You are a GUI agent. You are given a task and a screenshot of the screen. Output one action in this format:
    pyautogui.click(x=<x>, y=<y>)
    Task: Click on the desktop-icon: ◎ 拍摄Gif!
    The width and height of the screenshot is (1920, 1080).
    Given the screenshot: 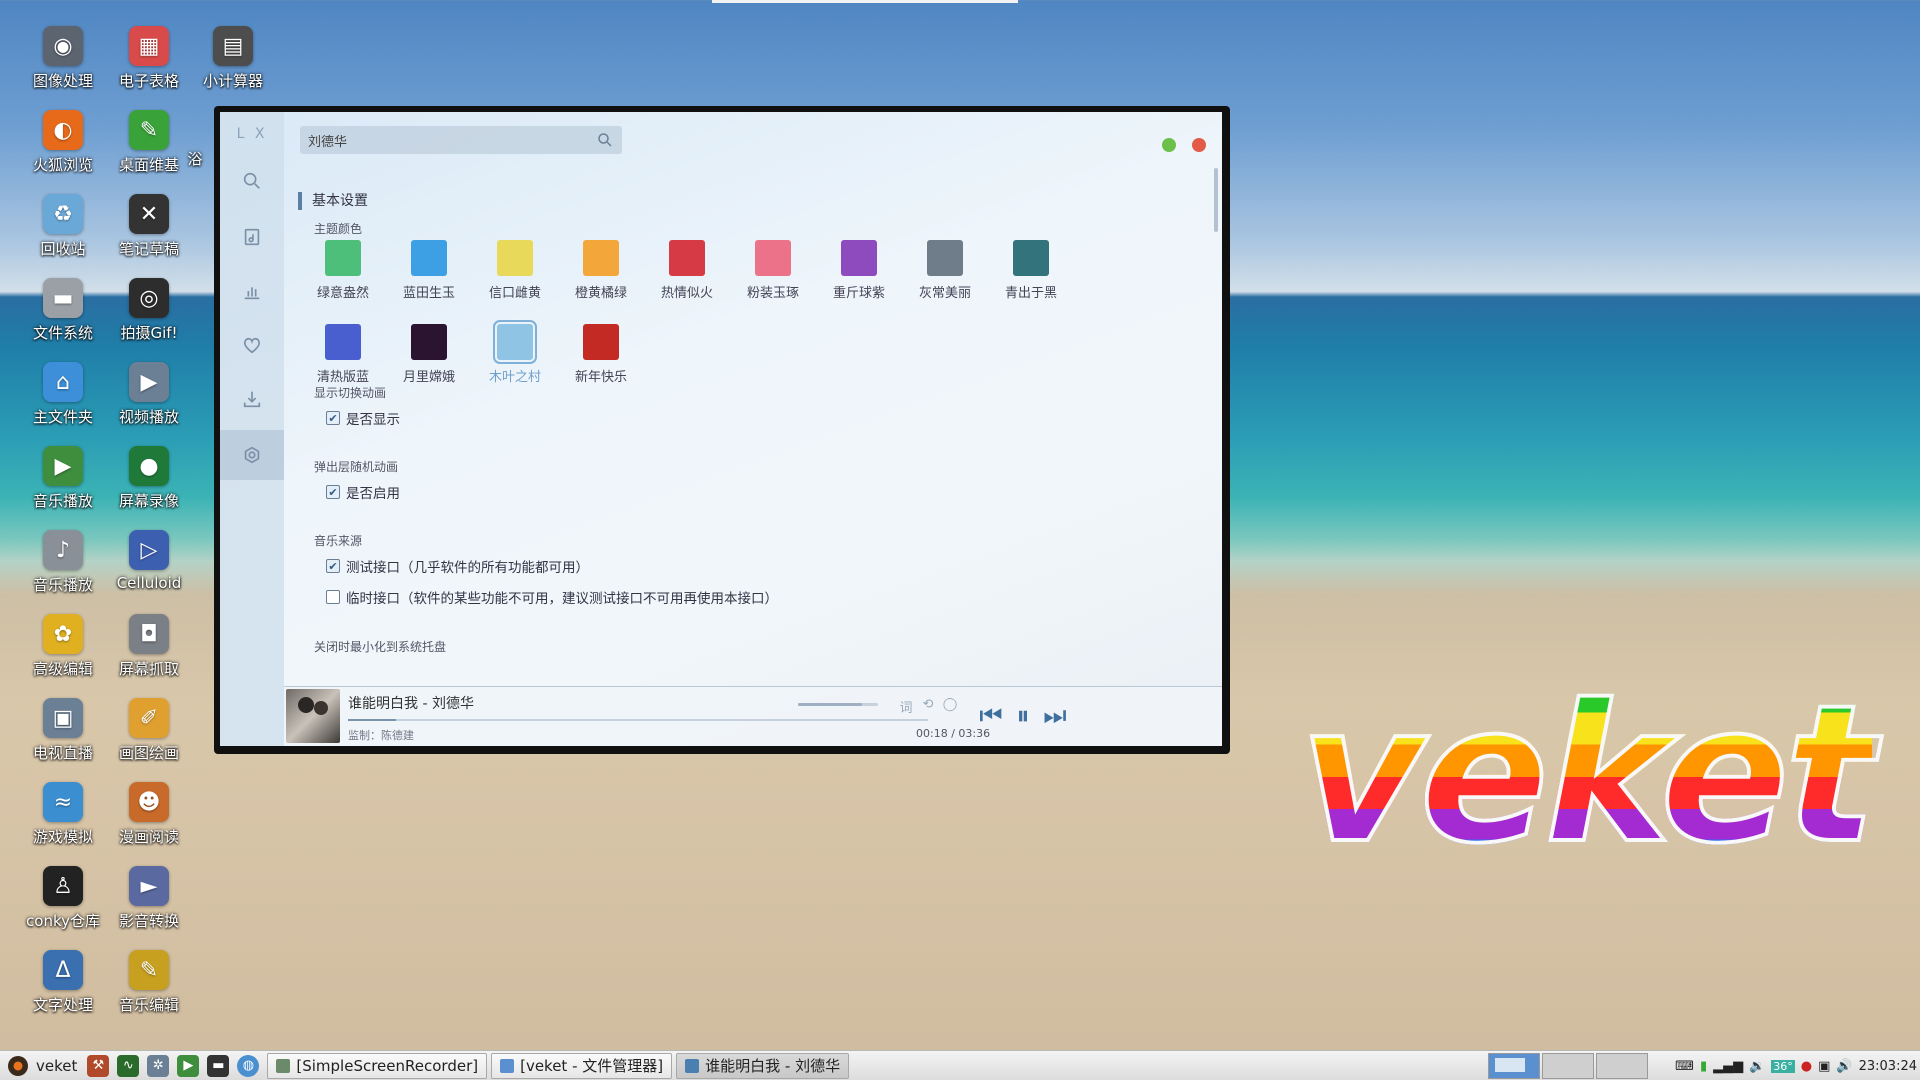 What is the action you would take?
    pyautogui.click(x=149, y=314)
    